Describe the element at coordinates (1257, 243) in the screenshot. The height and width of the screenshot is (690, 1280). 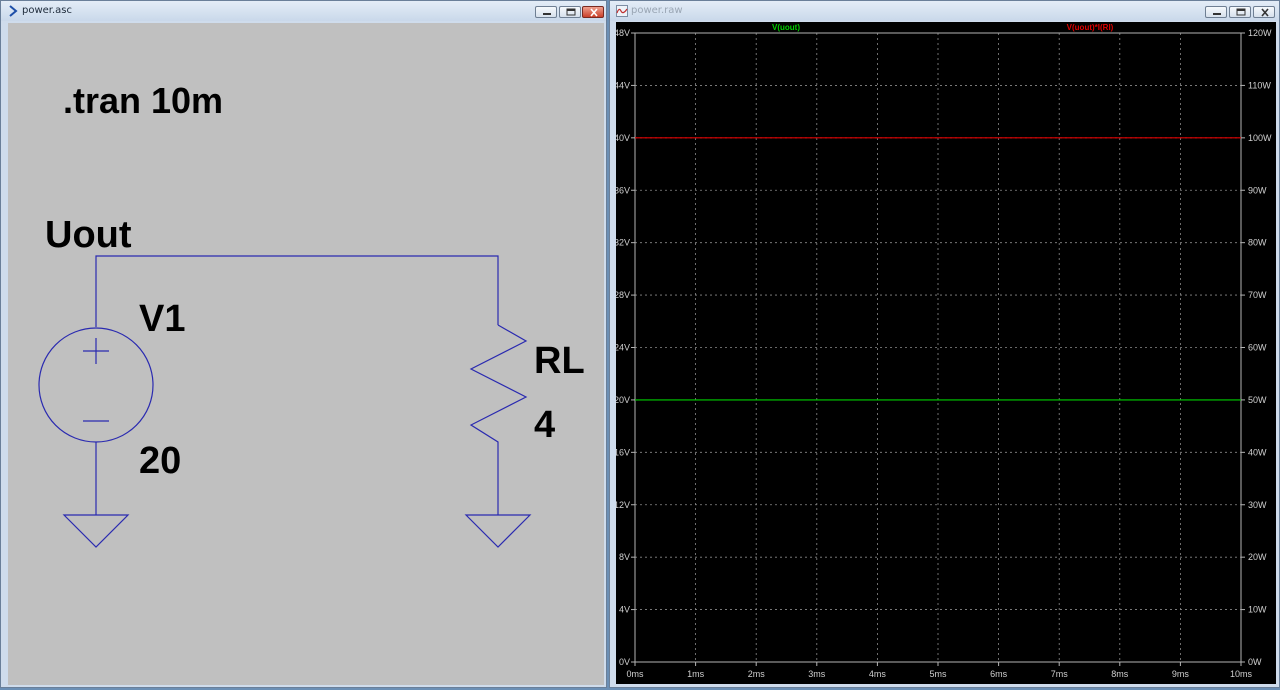
I see `y-right-tick-label: 80W` at that location.